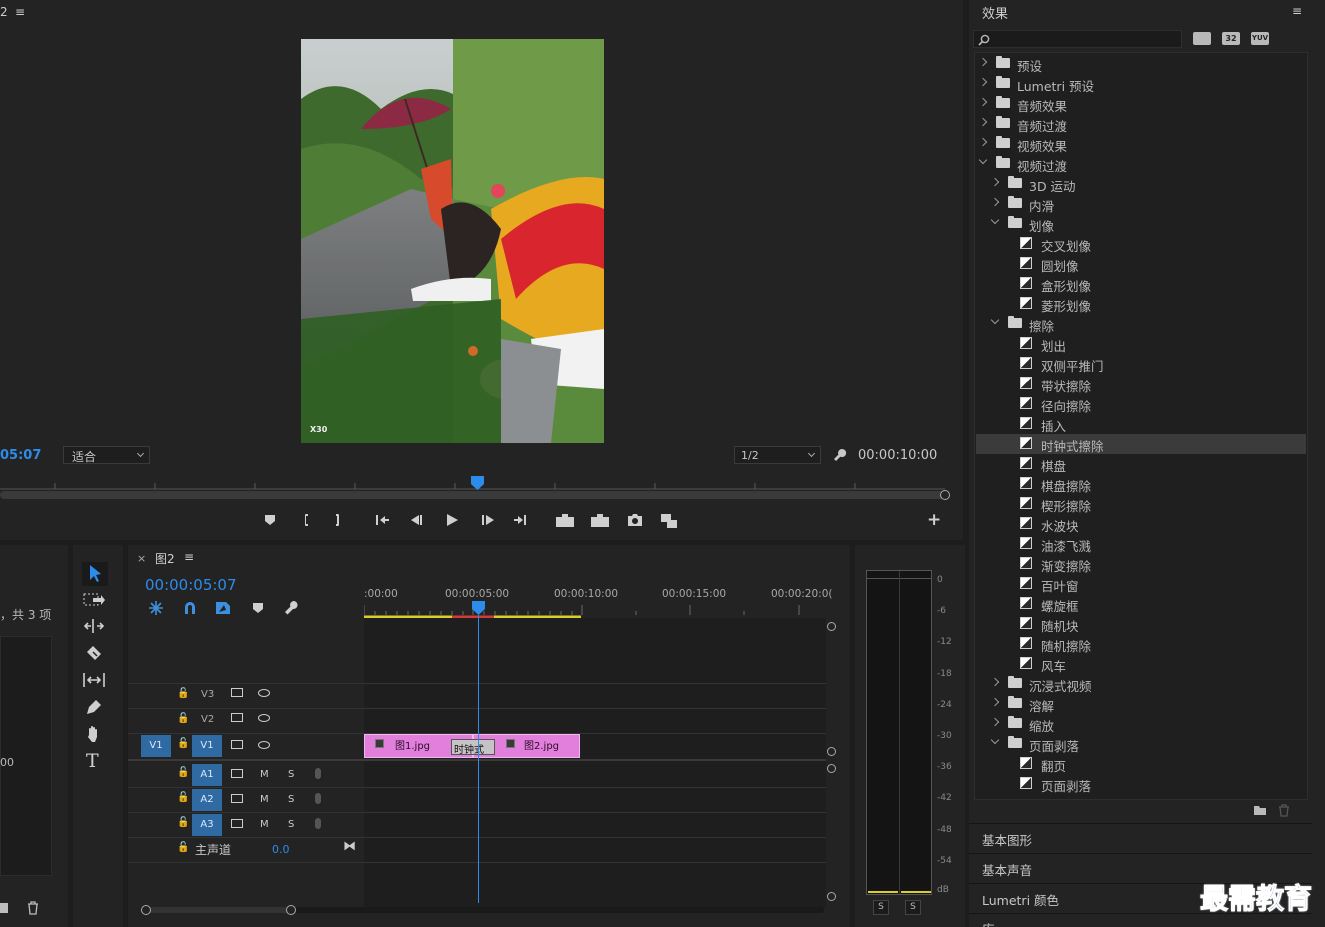 The image size is (1325, 927). I want to click on solo-left-button: S, so click(881, 907).